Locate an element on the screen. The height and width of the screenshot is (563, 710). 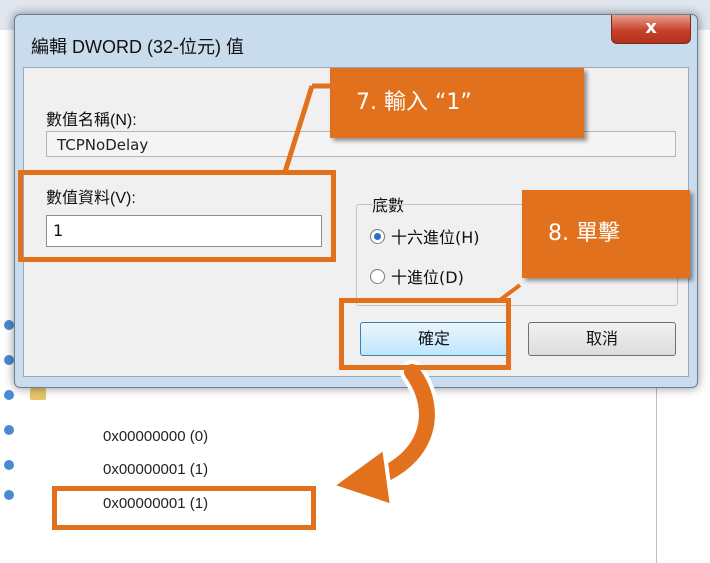
highlight-ok-button is located at coordinates (425, 334).